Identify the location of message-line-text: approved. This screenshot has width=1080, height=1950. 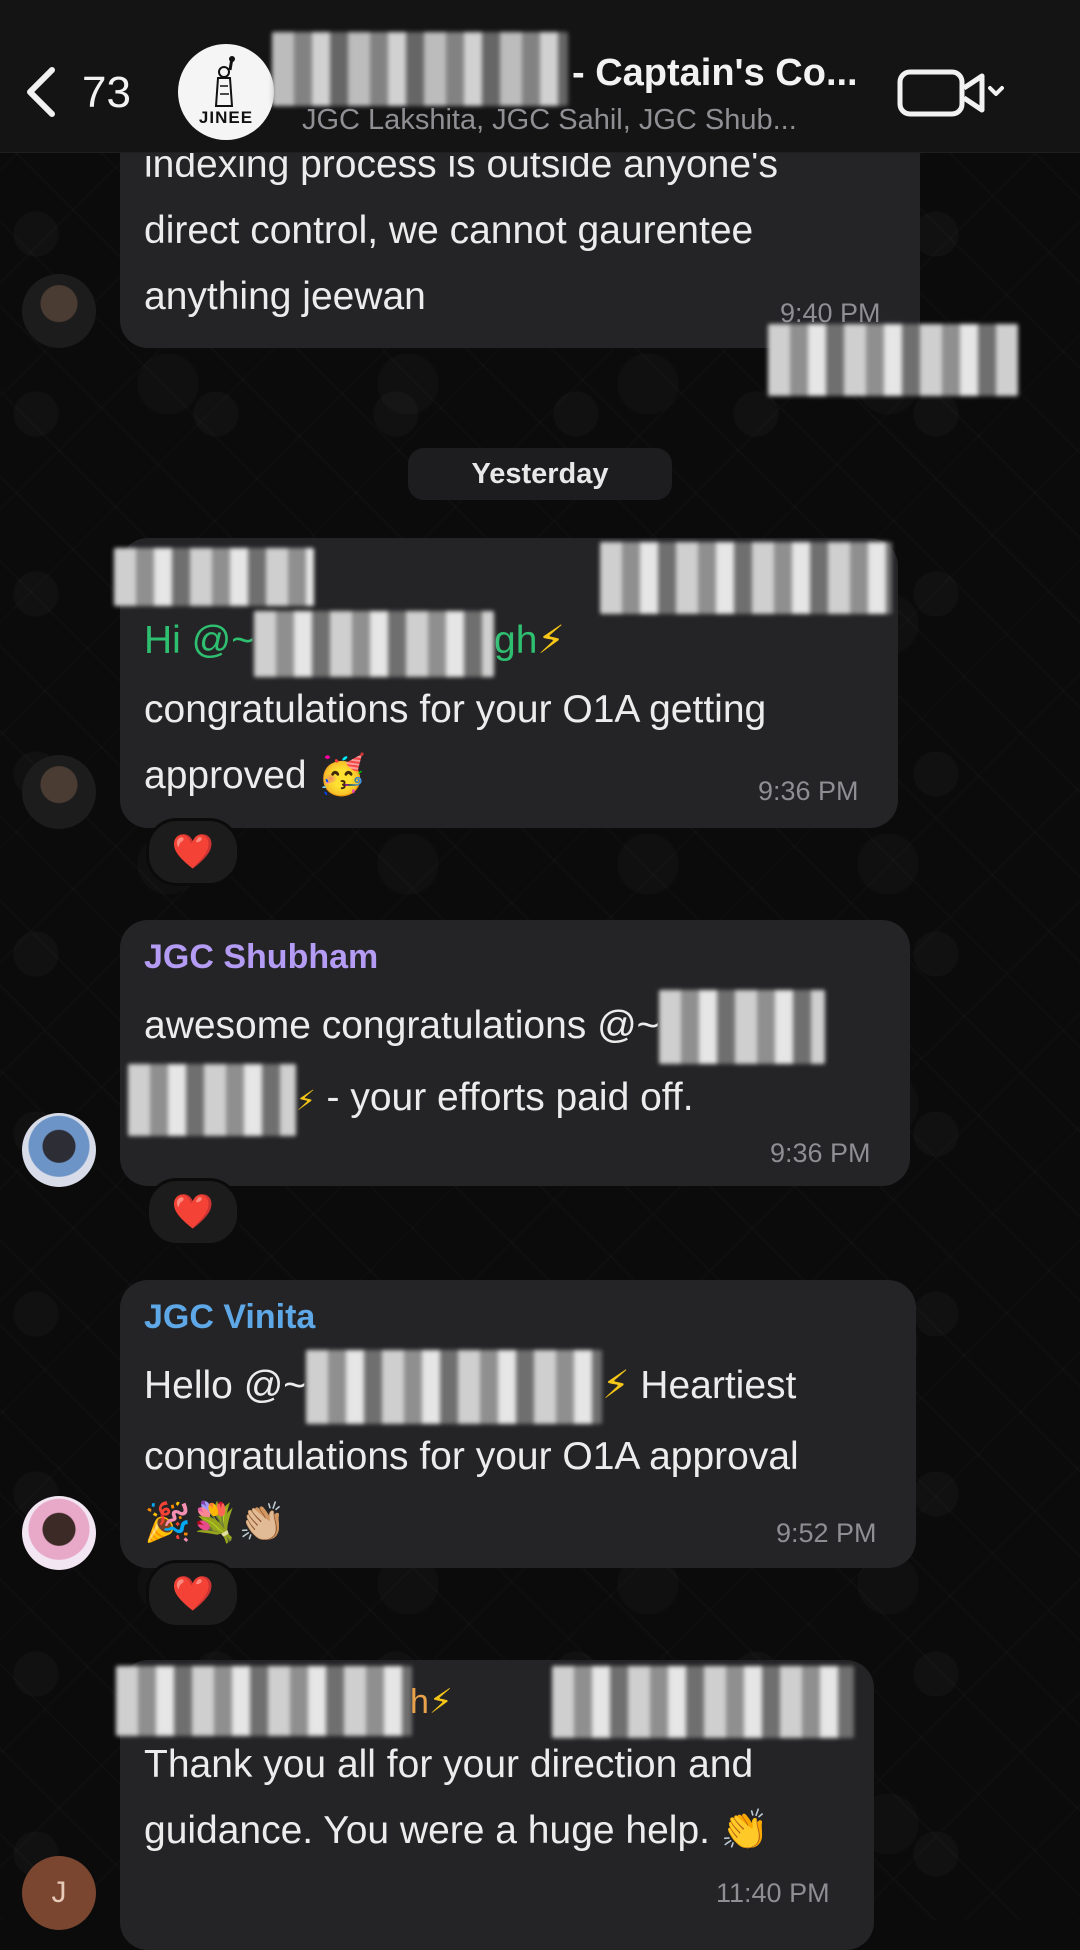
(225, 775).